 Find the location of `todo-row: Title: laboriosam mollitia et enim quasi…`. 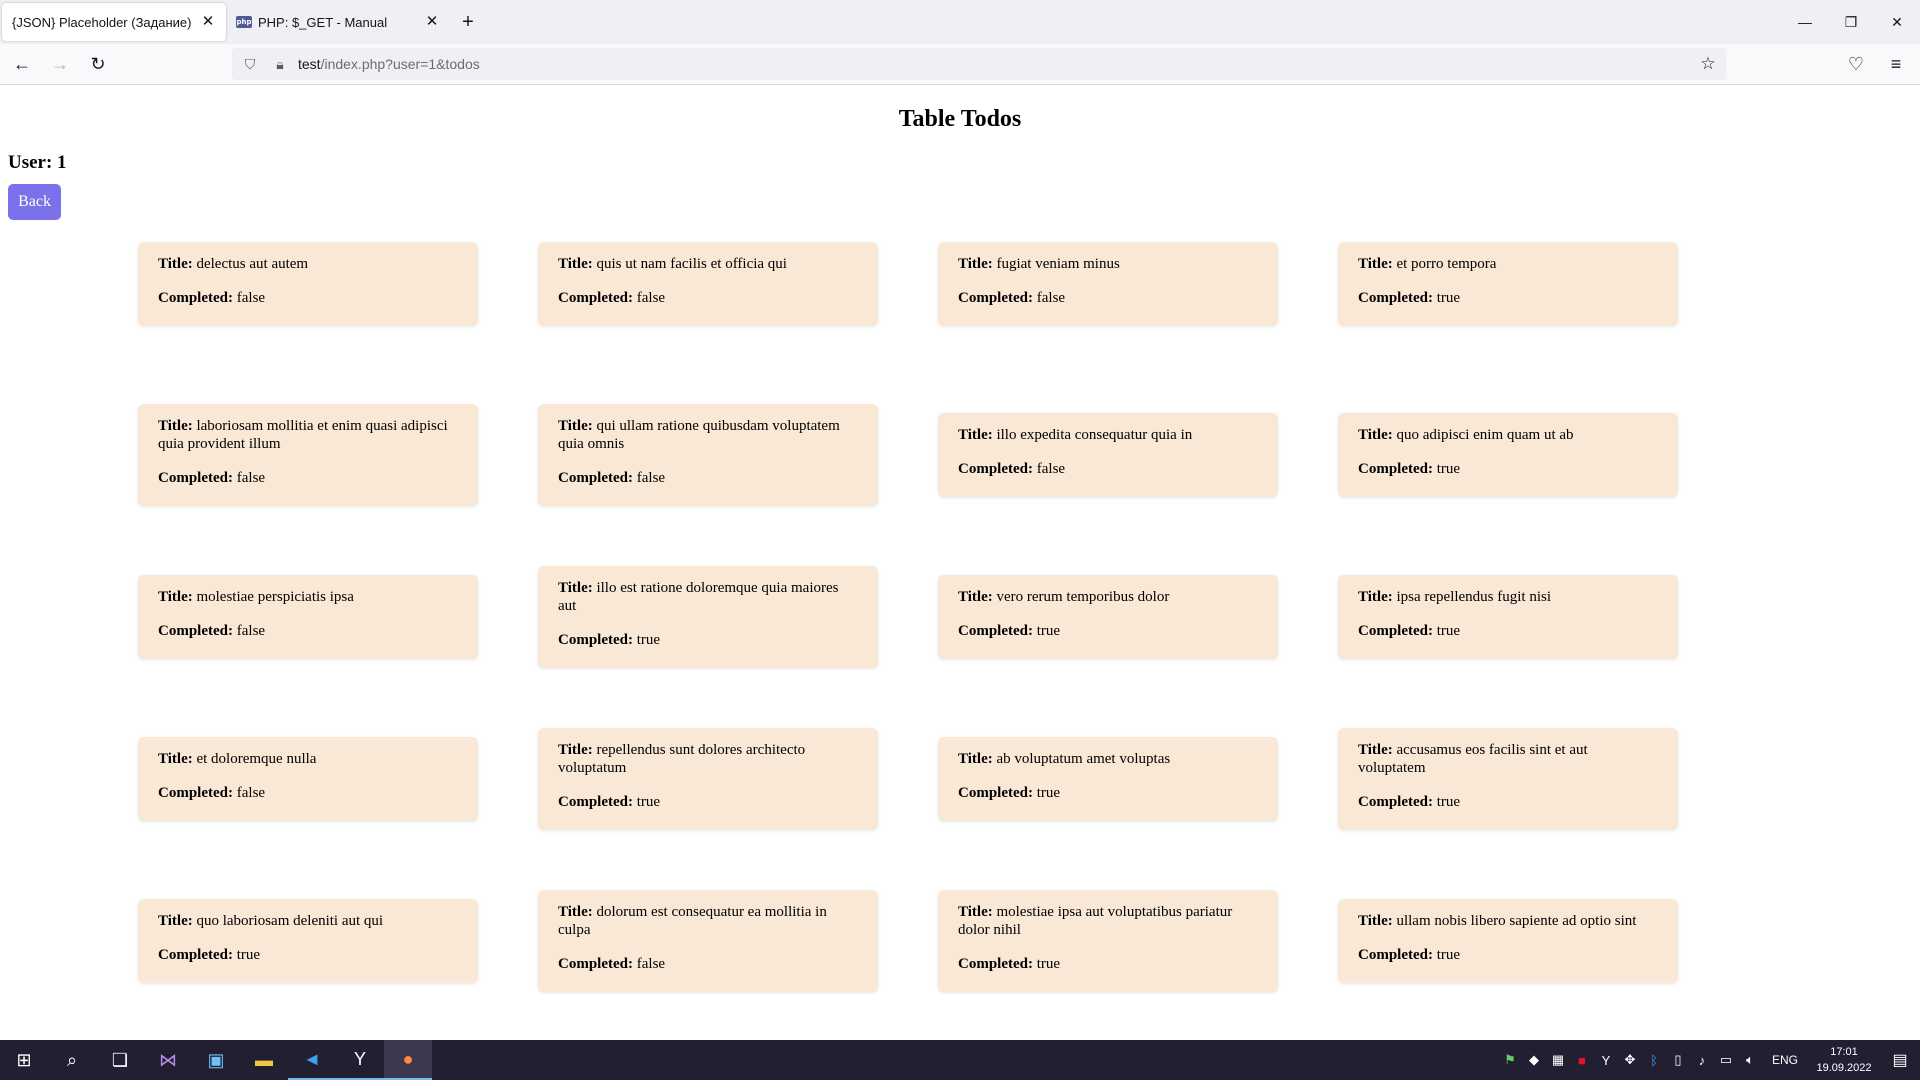

todo-row: Title: laboriosam mollitia et enim quasi… is located at coordinates (908, 464).